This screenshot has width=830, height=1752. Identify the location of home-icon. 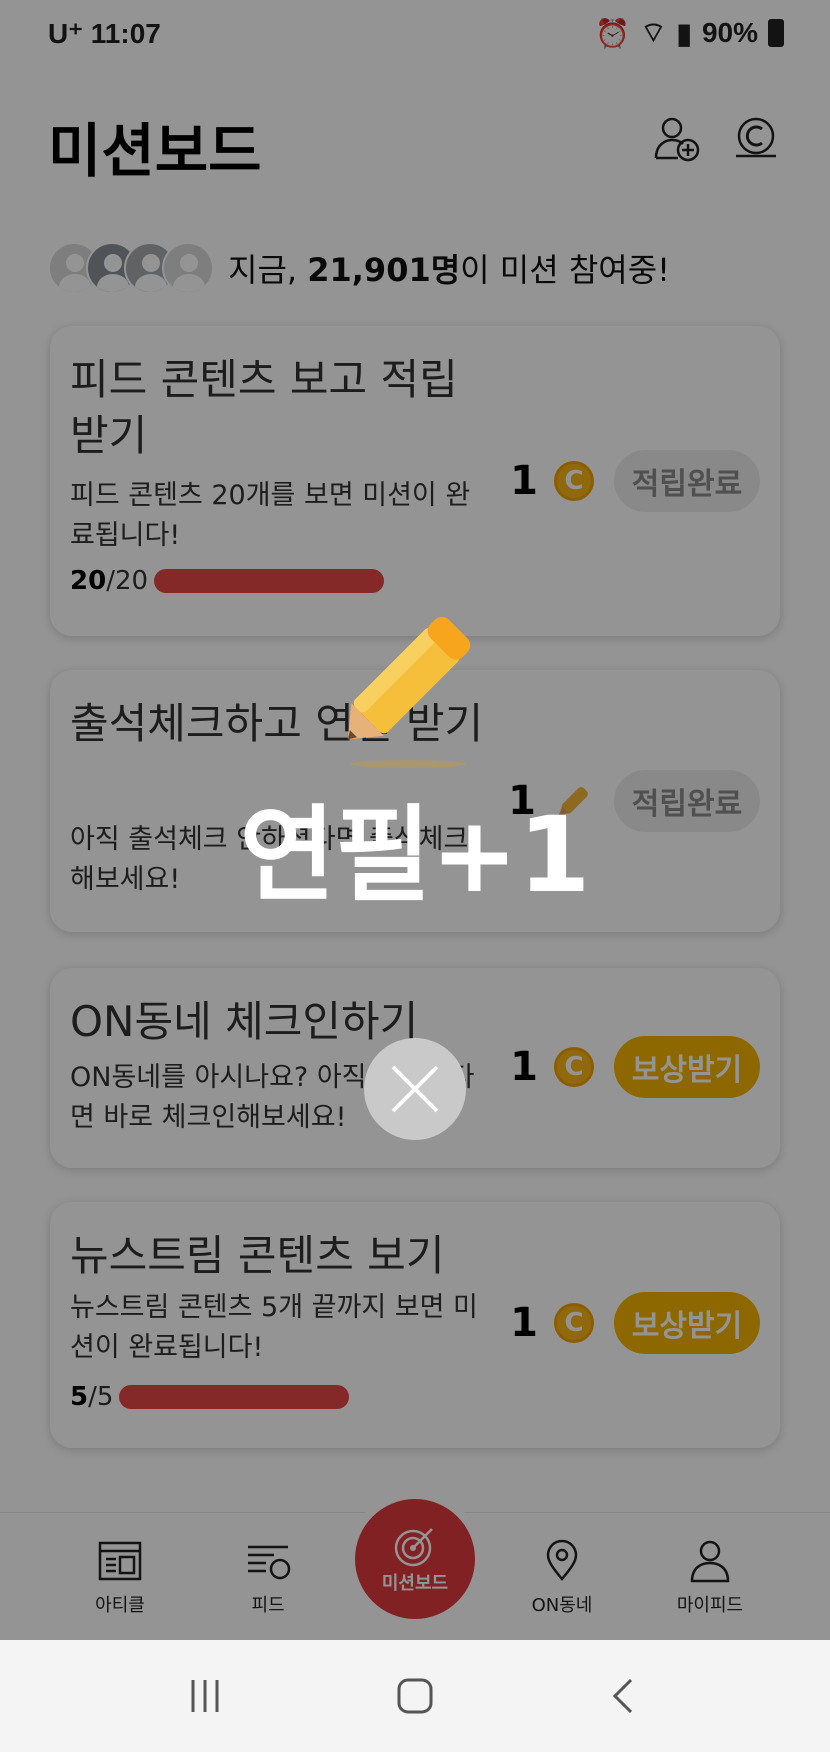
(415, 1696).